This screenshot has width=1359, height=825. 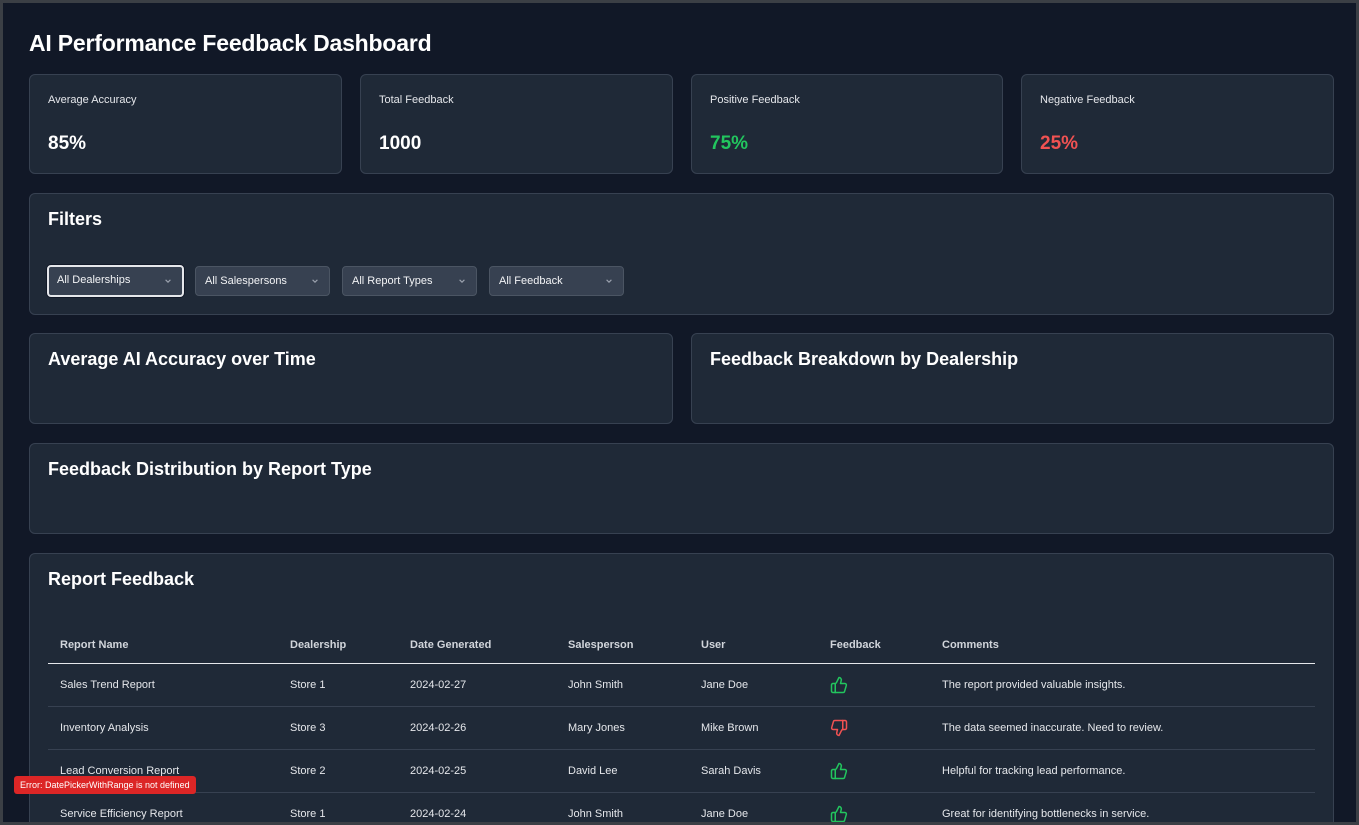 I want to click on date-cell: 2024-02-24, so click(x=477, y=807).